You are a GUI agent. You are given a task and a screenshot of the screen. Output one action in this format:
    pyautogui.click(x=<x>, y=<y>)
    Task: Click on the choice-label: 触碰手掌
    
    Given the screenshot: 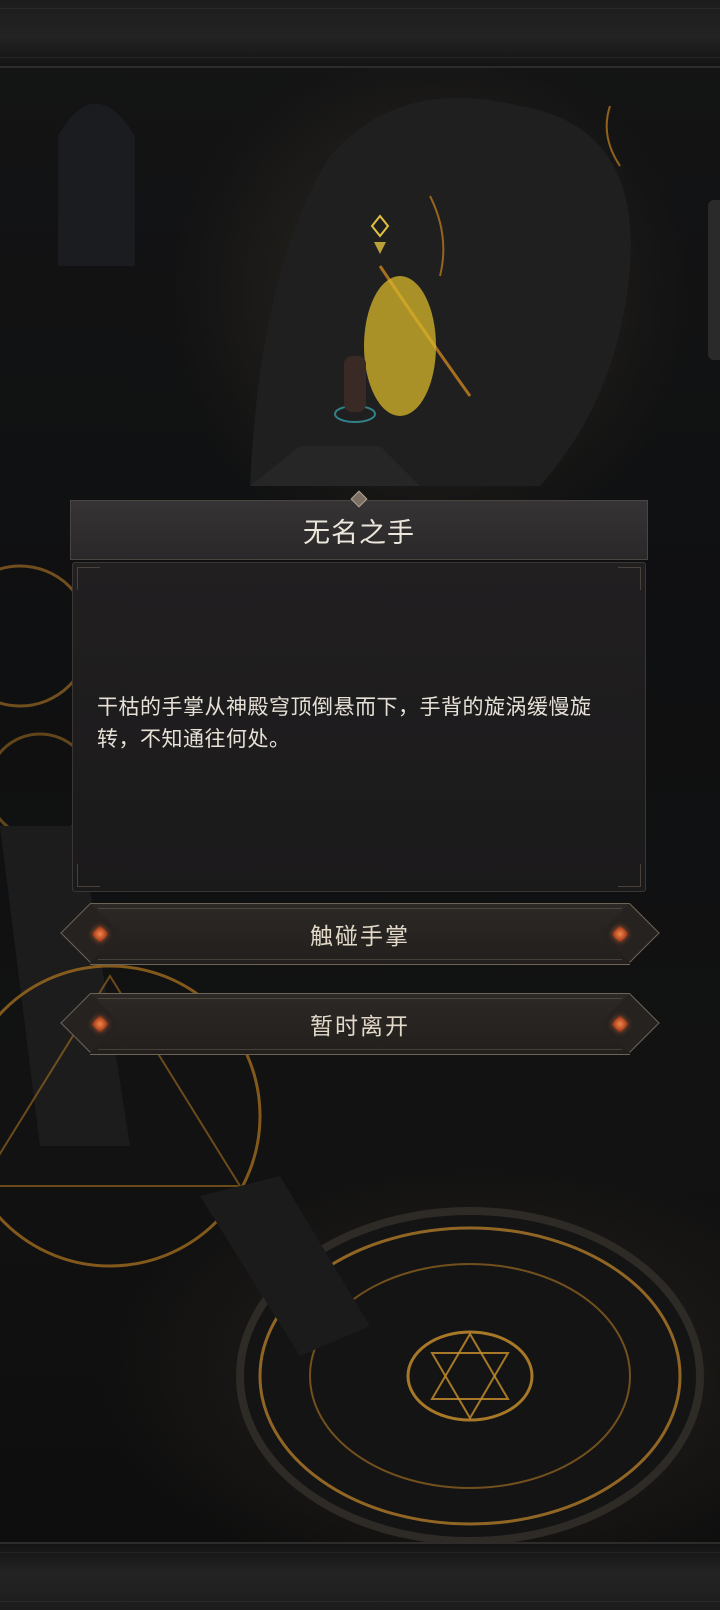 What is the action you would take?
    pyautogui.click(x=360, y=937)
    